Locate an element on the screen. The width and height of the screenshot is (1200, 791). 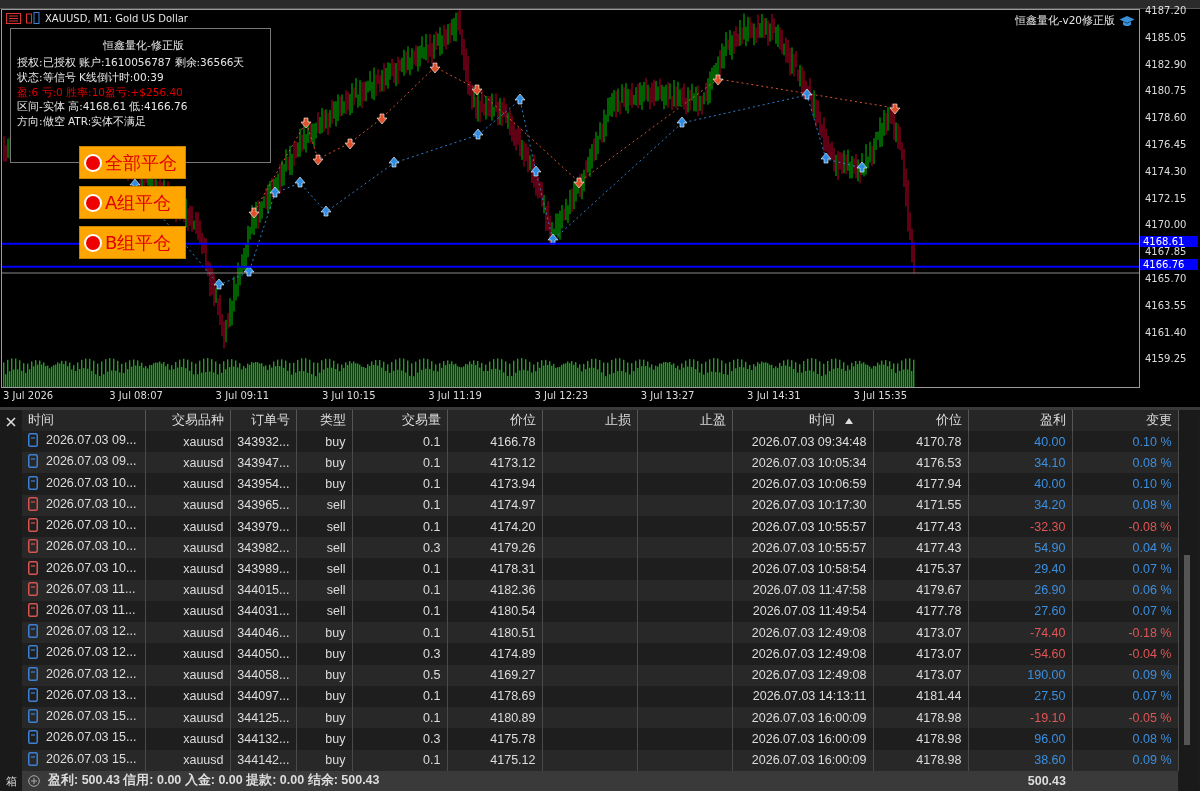
table-cell: 27.60 is located at coordinates (1050, 611).